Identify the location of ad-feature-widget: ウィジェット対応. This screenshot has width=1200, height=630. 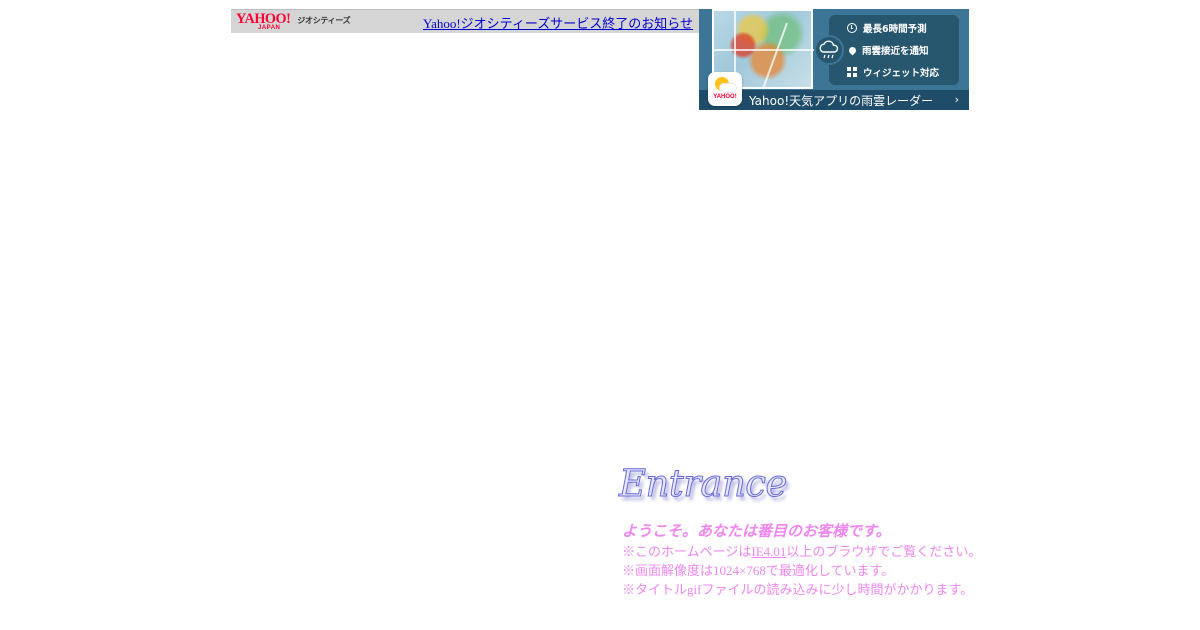
(893, 72).